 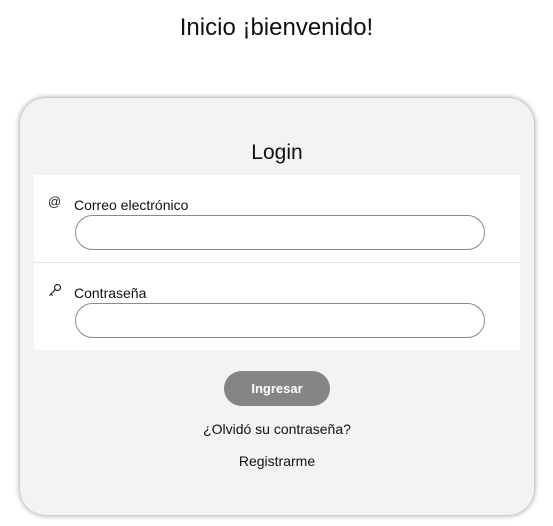 I want to click on password-label: Contraseña, so click(x=110, y=293).